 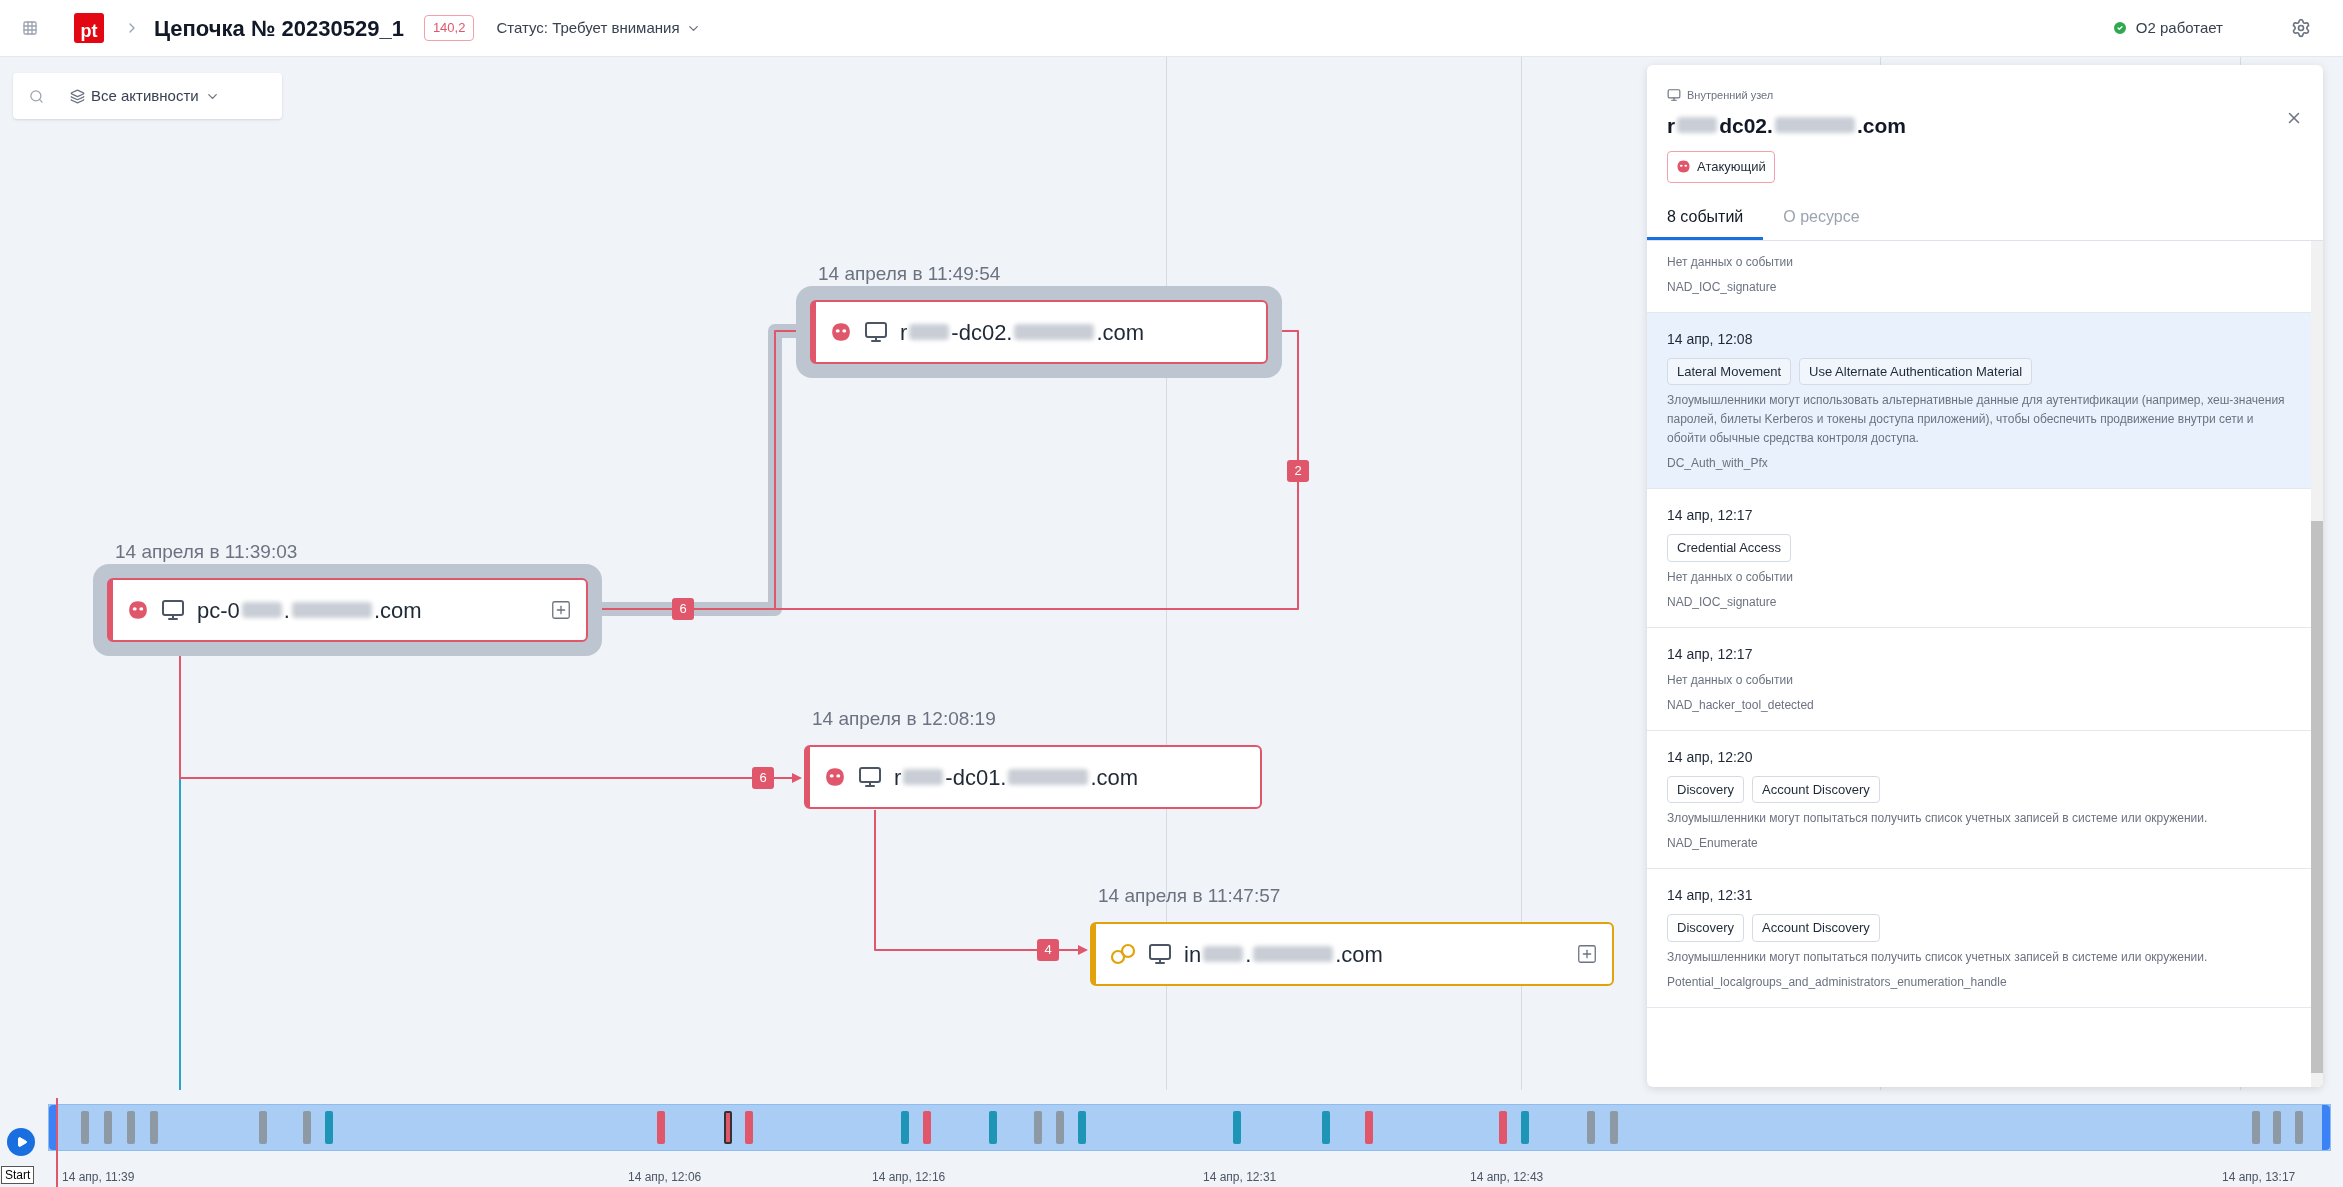 What do you see at coordinates (1039, 332) in the screenshot?
I see `host-node: r -dc02. .com` at bounding box center [1039, 332].